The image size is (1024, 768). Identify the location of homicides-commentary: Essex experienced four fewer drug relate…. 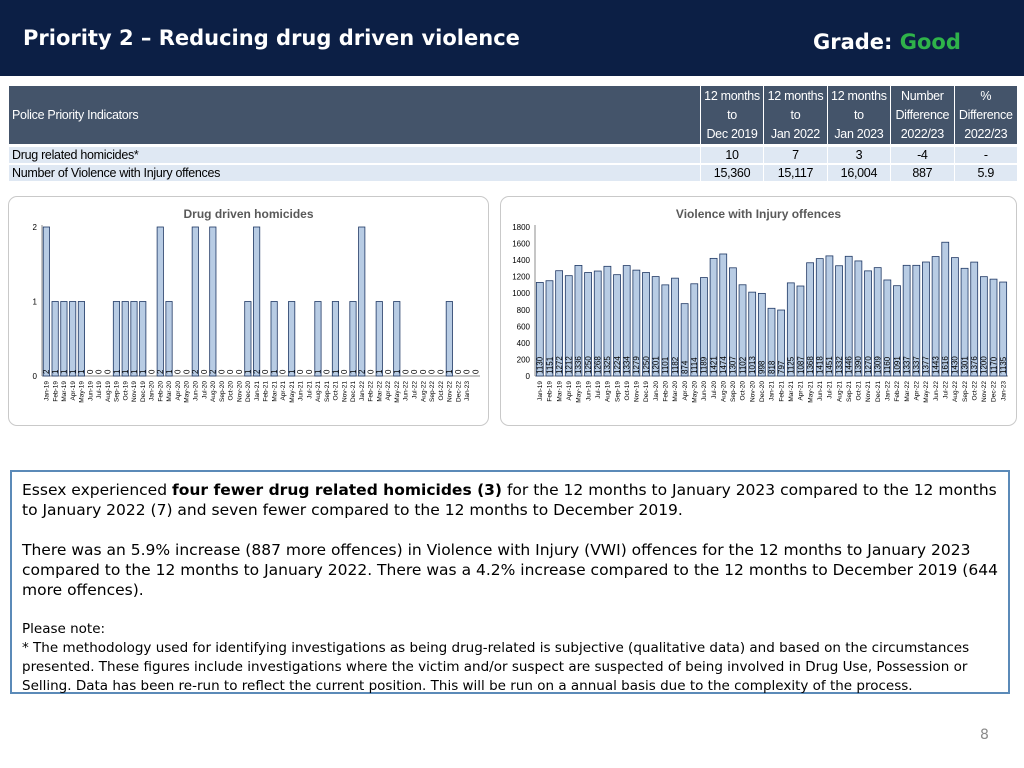
(509, 500).